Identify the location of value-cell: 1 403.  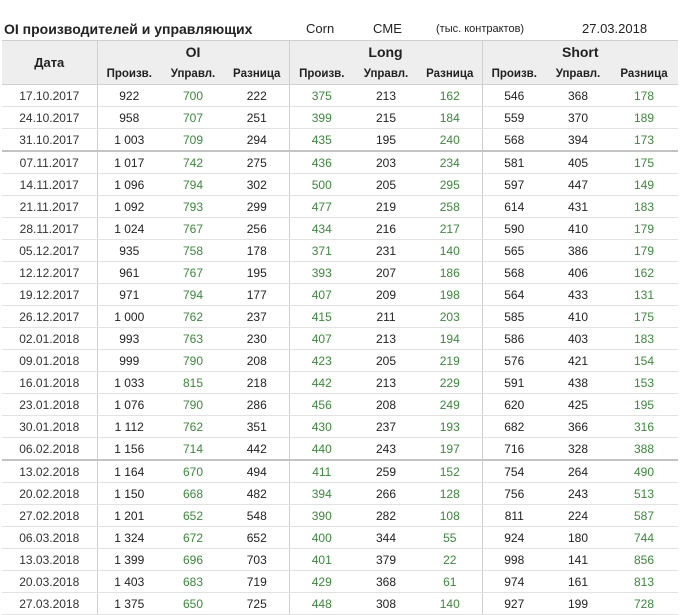
(128, 581).